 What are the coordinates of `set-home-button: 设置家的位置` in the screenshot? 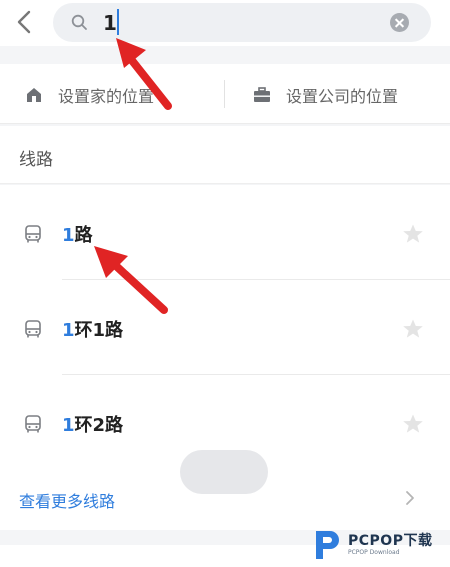 It's located at (89, 95).